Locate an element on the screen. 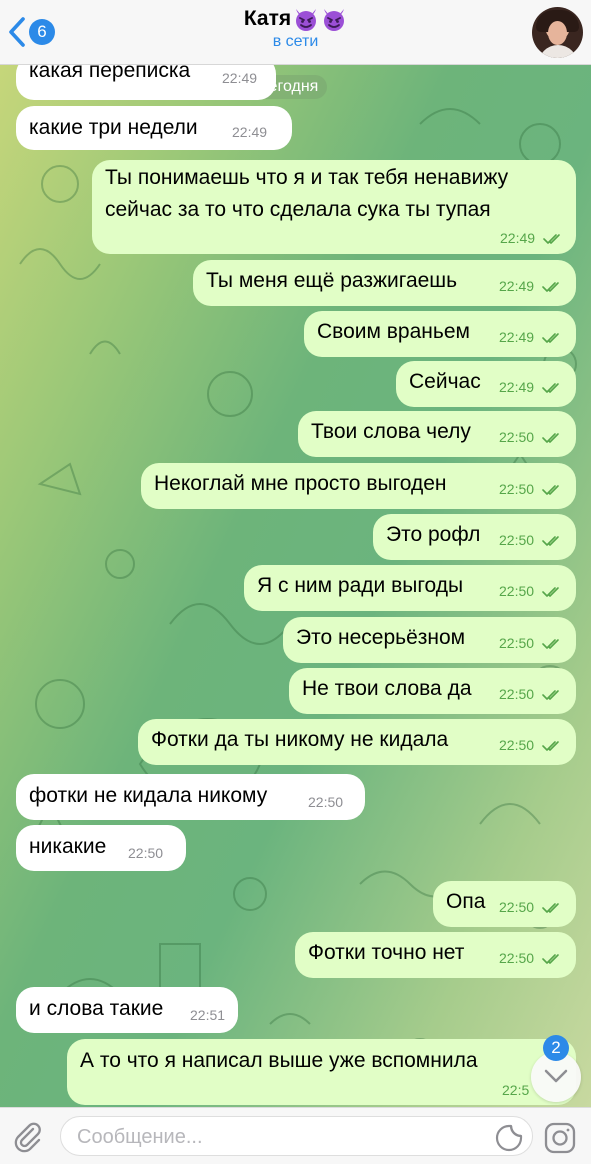 The width and height of the screenshot is (591, 1164). incoming-message: фотки не кидала никому 22:50 is located at coordinates (190, 797).